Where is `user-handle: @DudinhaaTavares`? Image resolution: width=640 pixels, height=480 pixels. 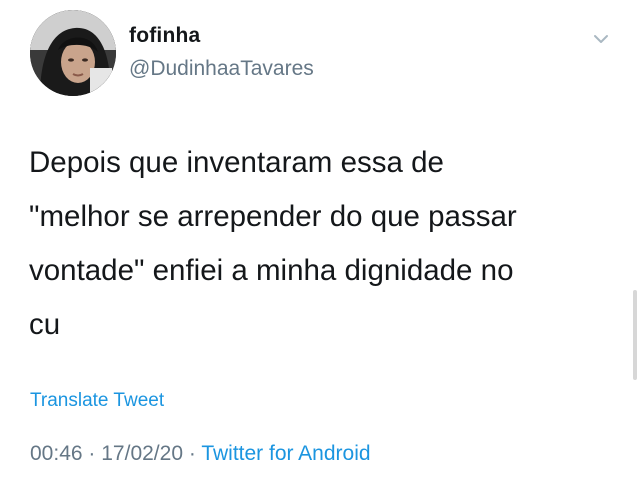 user-handle: @DudinhaaTavares is located at coordinates (221, 69).